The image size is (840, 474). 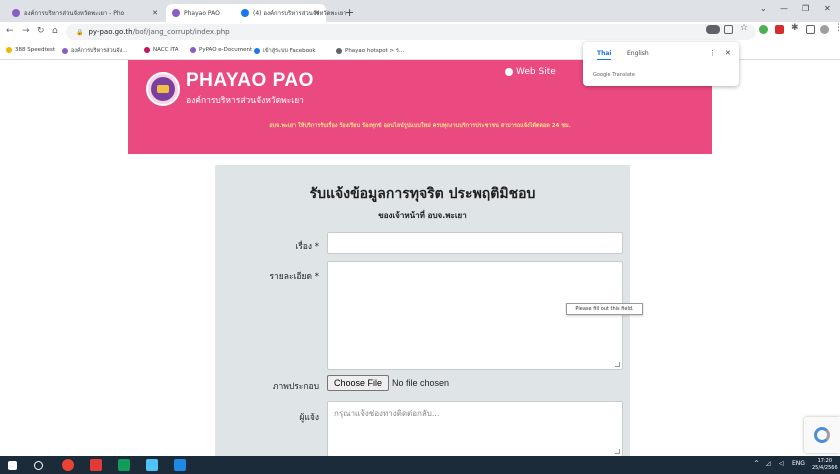 I want to click on pdf-reader-icon, so click(x=96, y=465).